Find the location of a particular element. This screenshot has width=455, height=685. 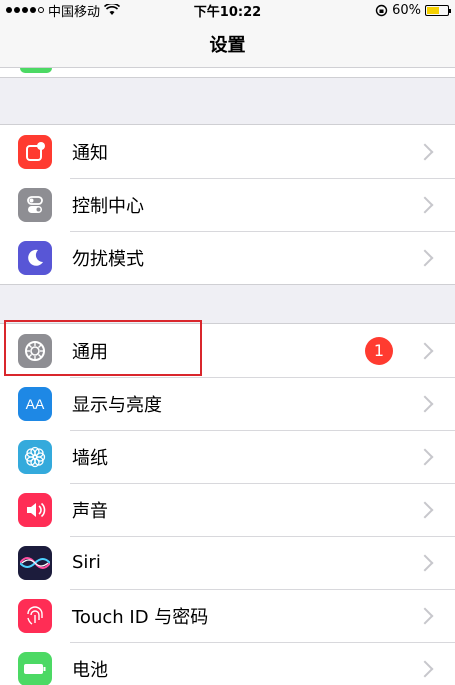

carrier-label: 中国移动 is located at coordinates (74, 12).